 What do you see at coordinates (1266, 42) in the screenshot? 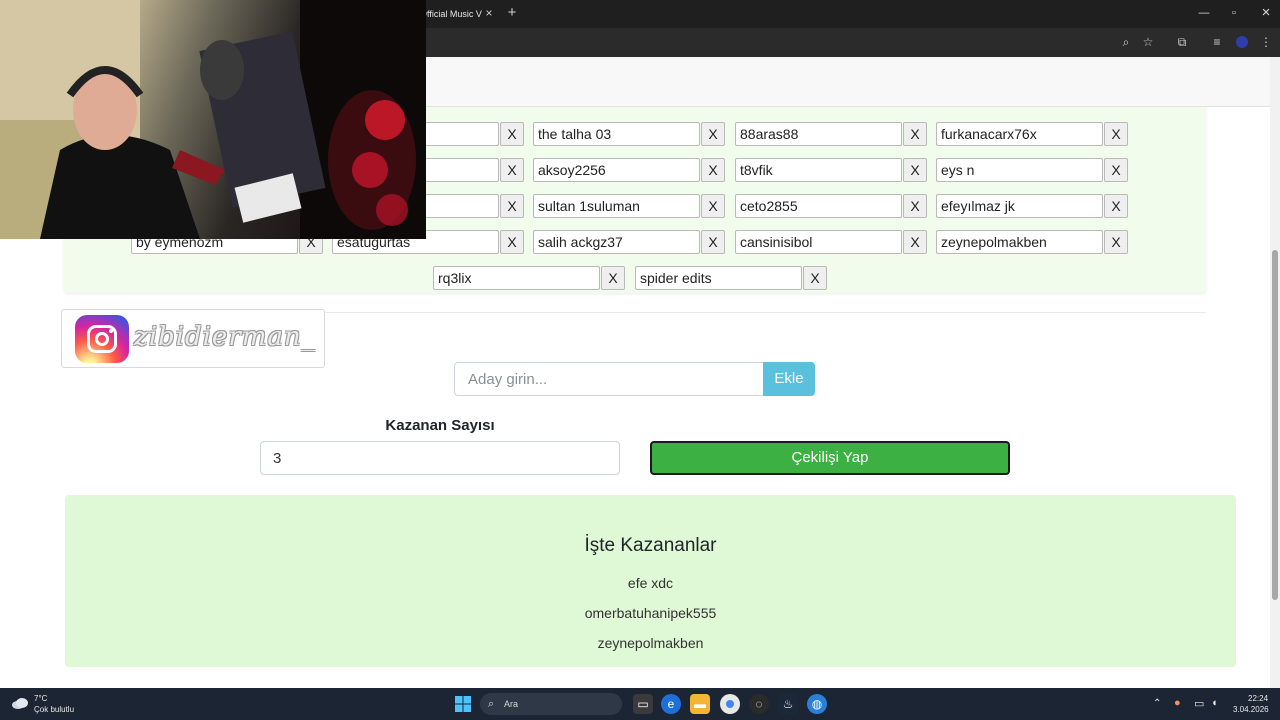
I see `browser-menu-icon: ⋮` at bounding box center [1266, 42].